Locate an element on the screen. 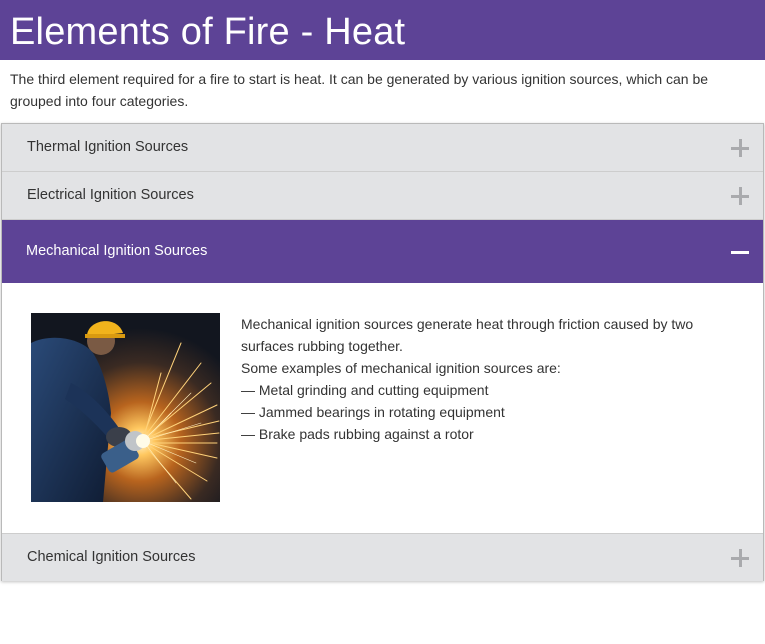 The height and width of the screenshot is (644, 765). accordion-header-label: Mechanical Ignition Sources is located at coordinates (117, 251).